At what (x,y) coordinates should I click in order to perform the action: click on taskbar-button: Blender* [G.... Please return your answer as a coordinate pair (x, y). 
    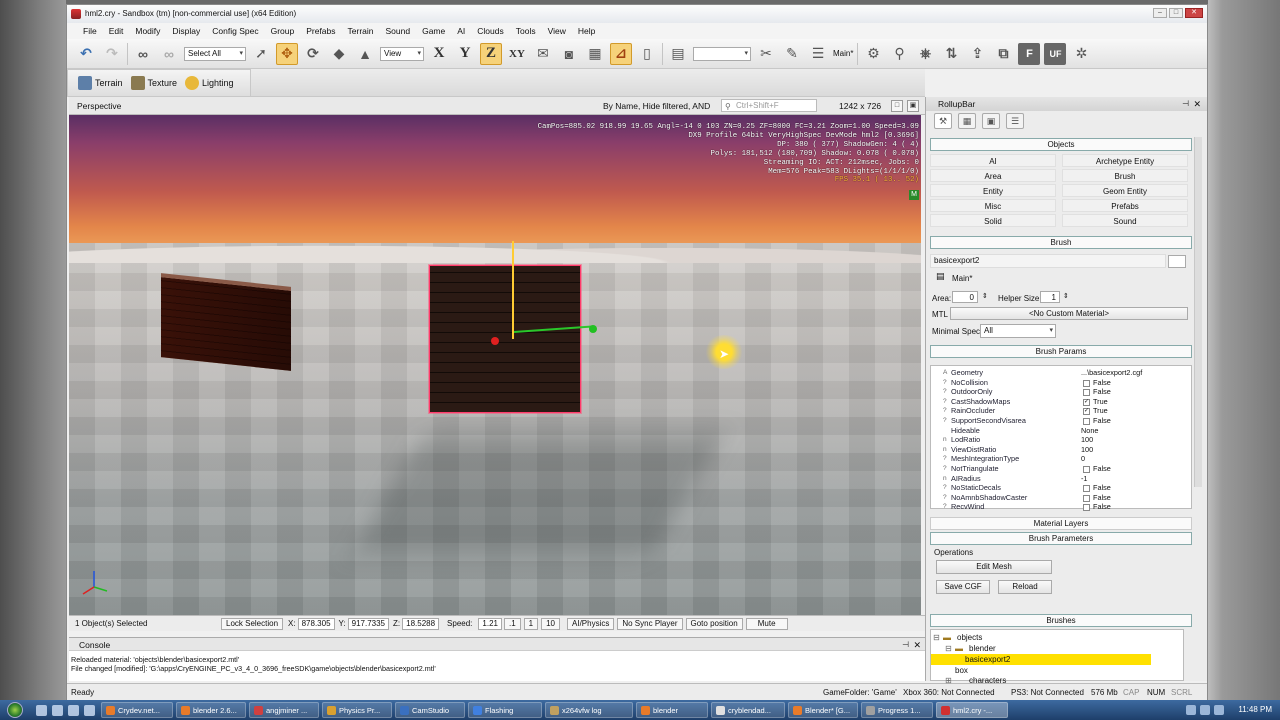
    Looking at the image, I should click on (823, 710).